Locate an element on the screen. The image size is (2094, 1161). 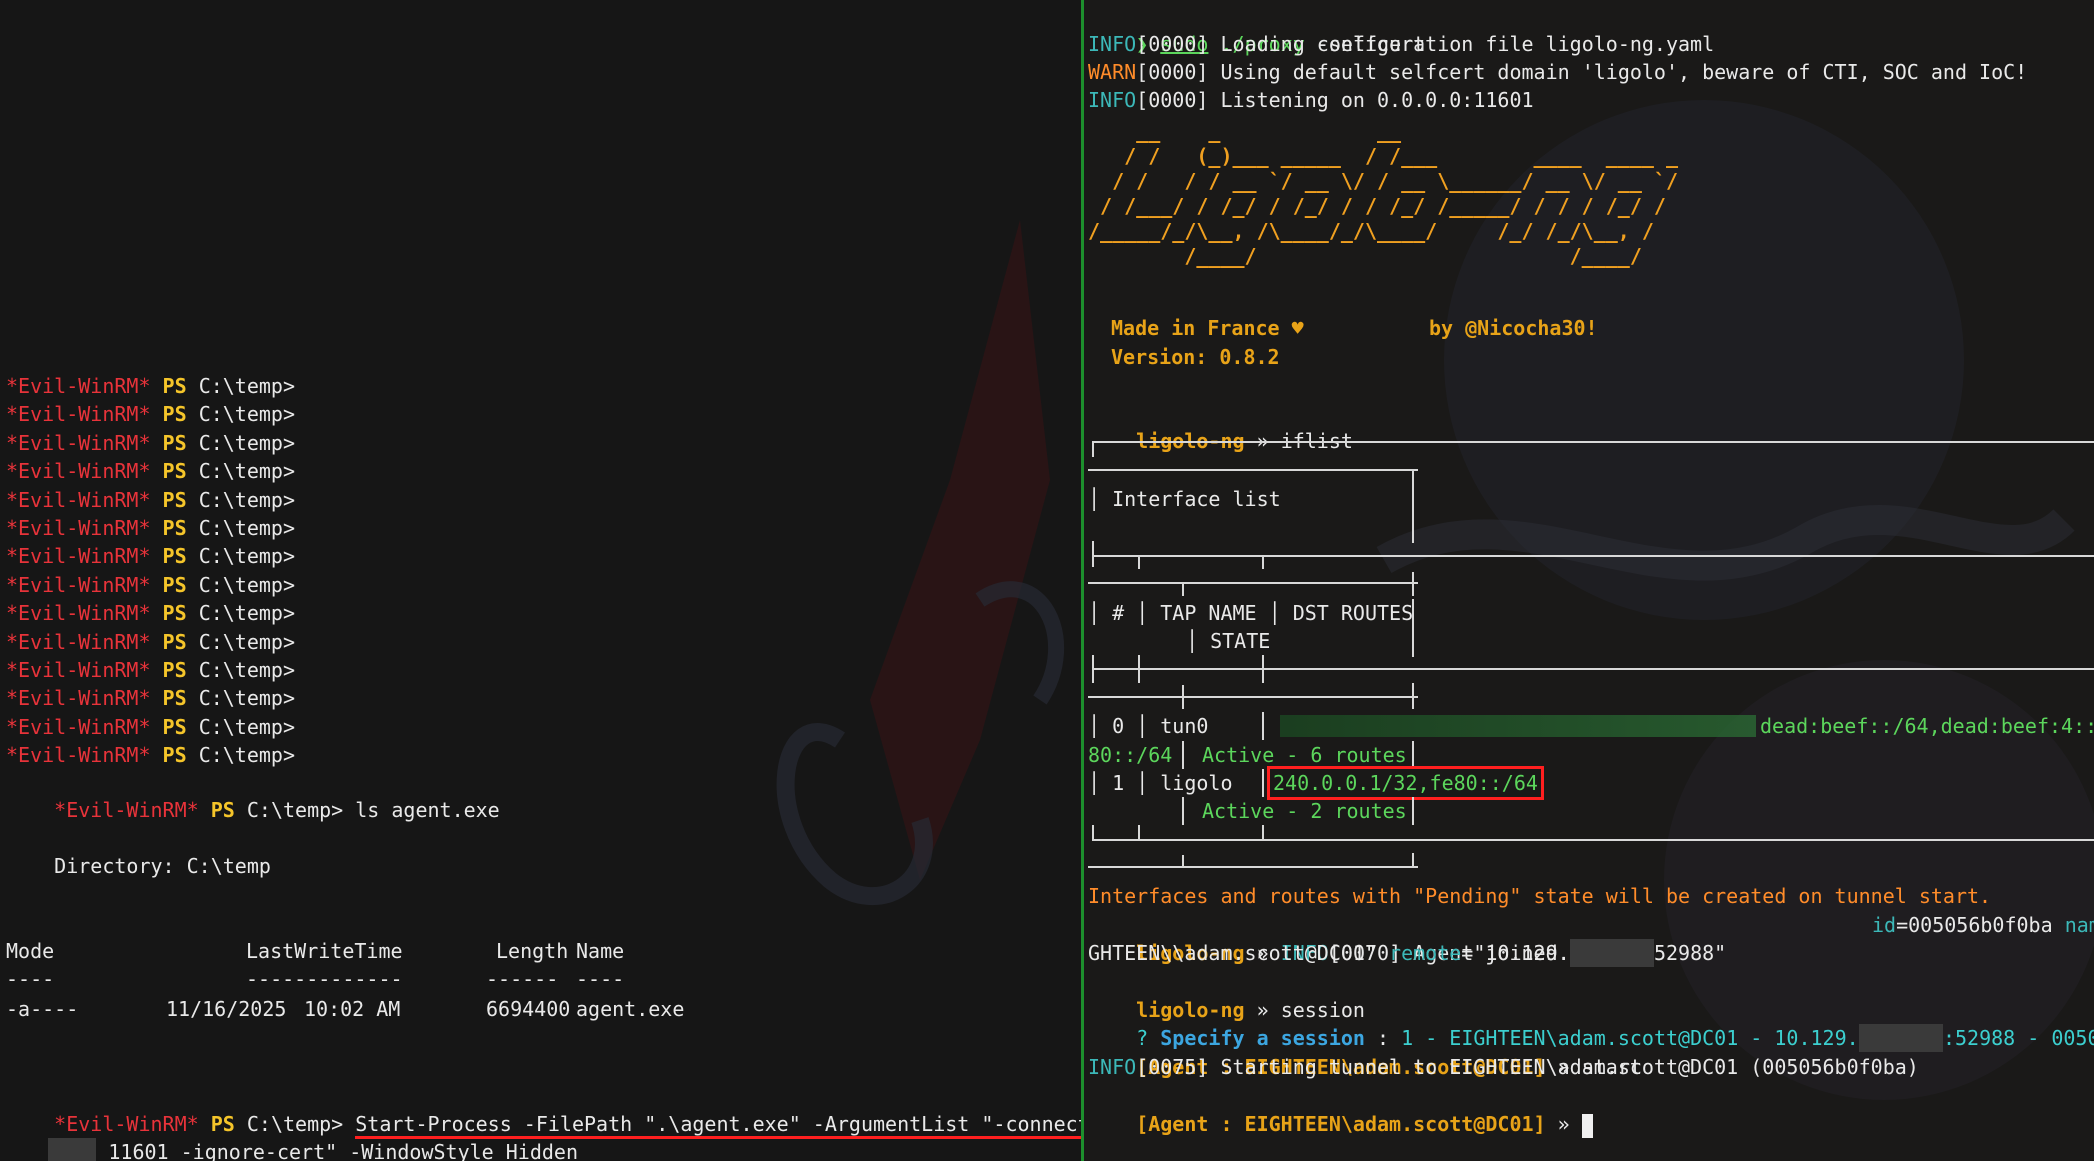
table-title-text: Interface list is located at coordinates (1196, 499).